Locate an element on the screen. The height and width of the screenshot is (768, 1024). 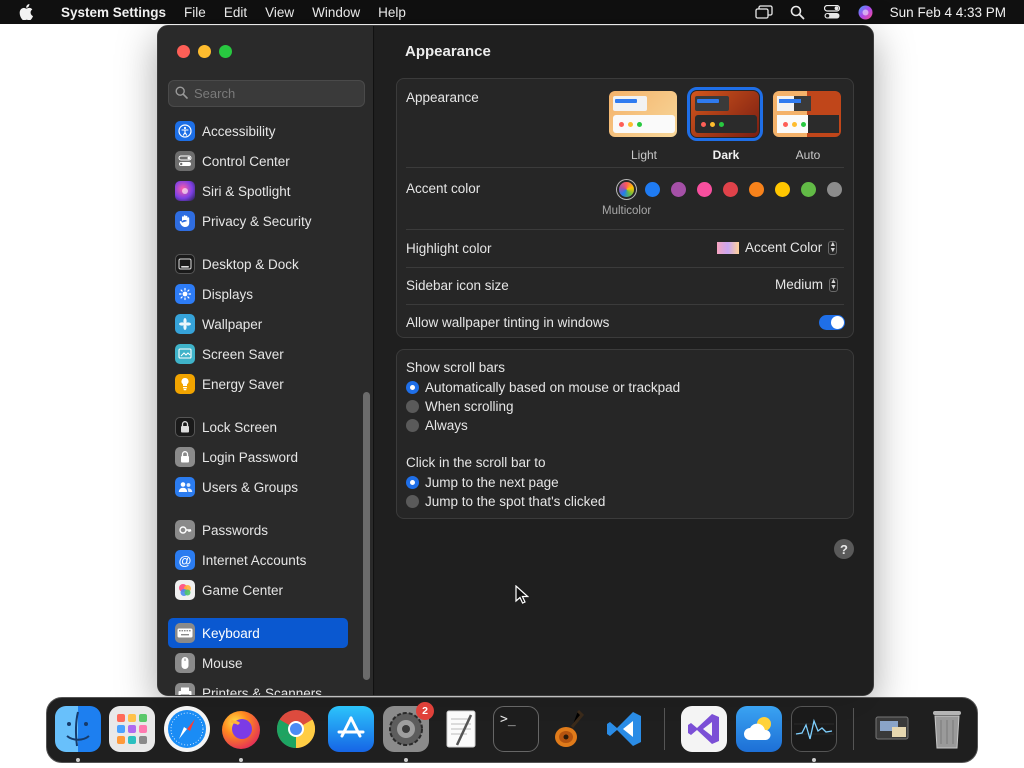
sidebar-item-accessibility: Accessibility is located at coordinates (258, 132).